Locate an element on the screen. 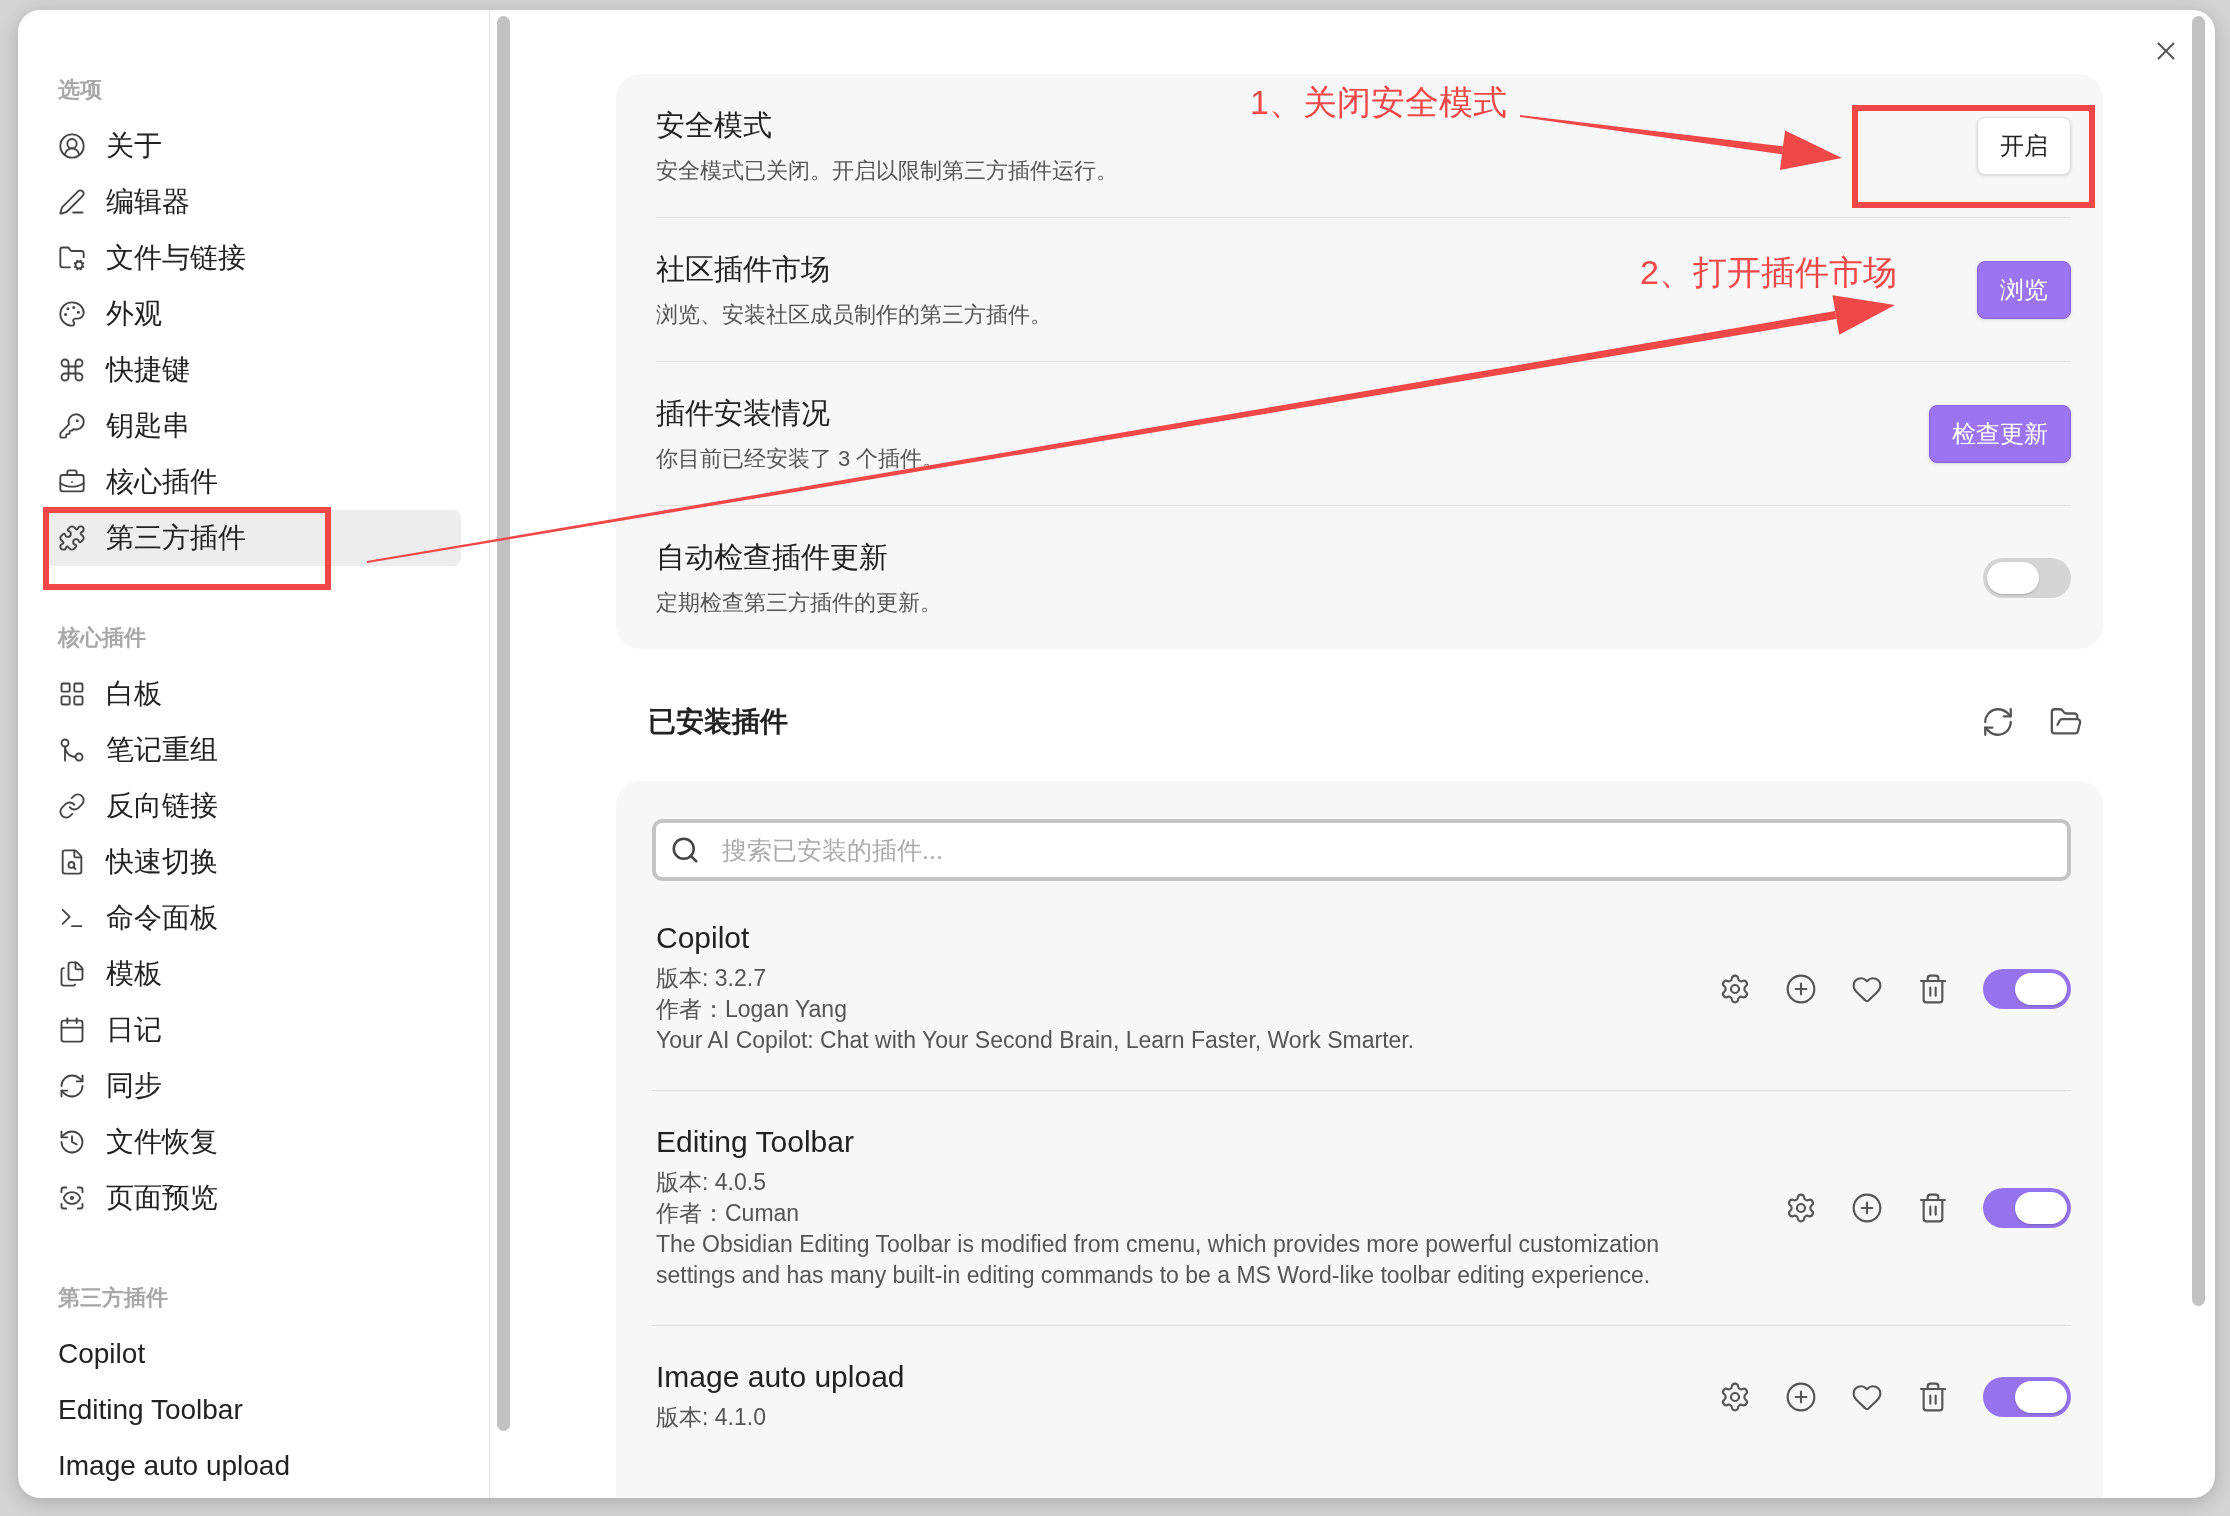 Image resolution: width=2230 pixels, height=1516 pixels. sidebar-item: Copilot is located at coordinates (253, 1354).